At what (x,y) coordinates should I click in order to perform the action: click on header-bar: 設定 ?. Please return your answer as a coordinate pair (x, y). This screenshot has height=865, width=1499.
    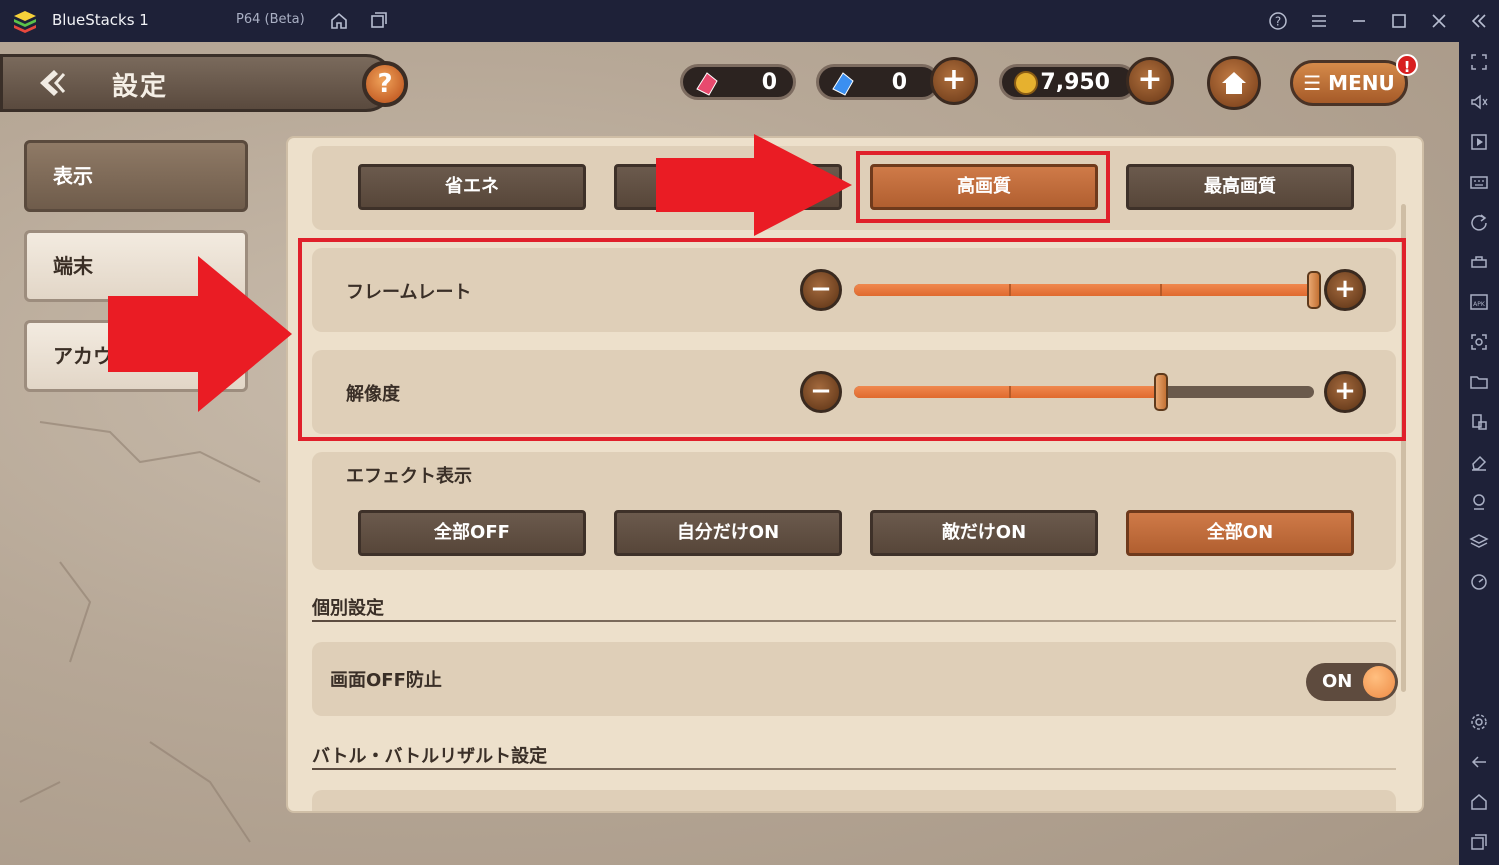
    Looking at the image, I should click on (209, 84).